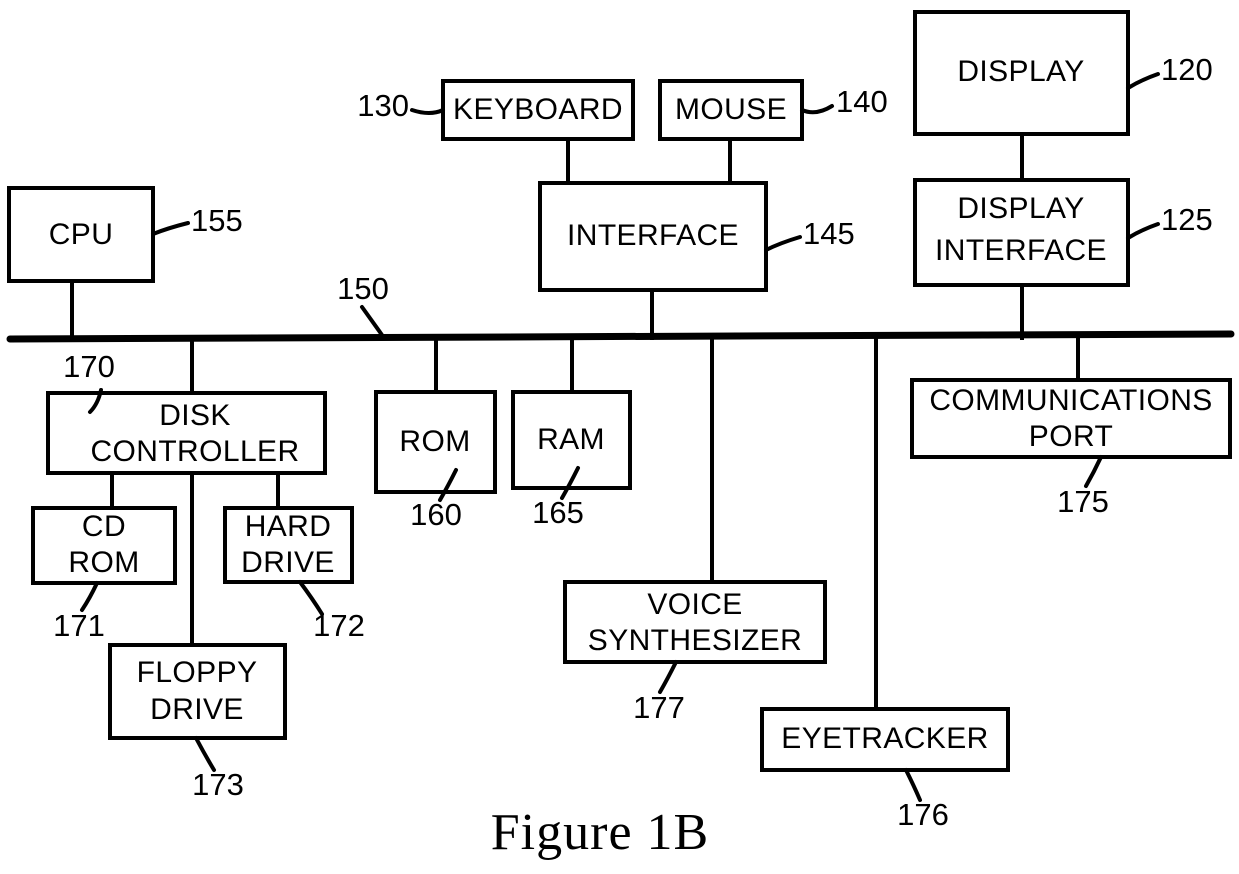 Image resolution: width=1239 pixels, height=874 pixels. Describe the element at coordinates (695, 640) in the screenshot. I see `voice-synthesizer-label-line2: SYNTHESIZER` at that location.